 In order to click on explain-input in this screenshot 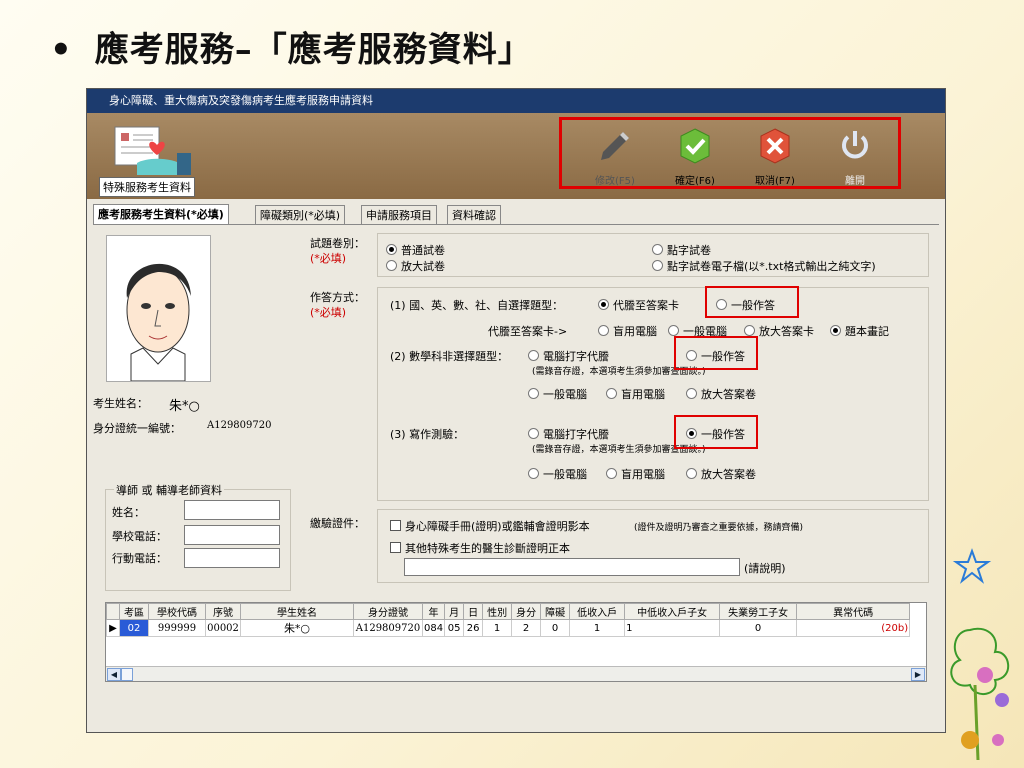, I will do `click(572, 567)`.